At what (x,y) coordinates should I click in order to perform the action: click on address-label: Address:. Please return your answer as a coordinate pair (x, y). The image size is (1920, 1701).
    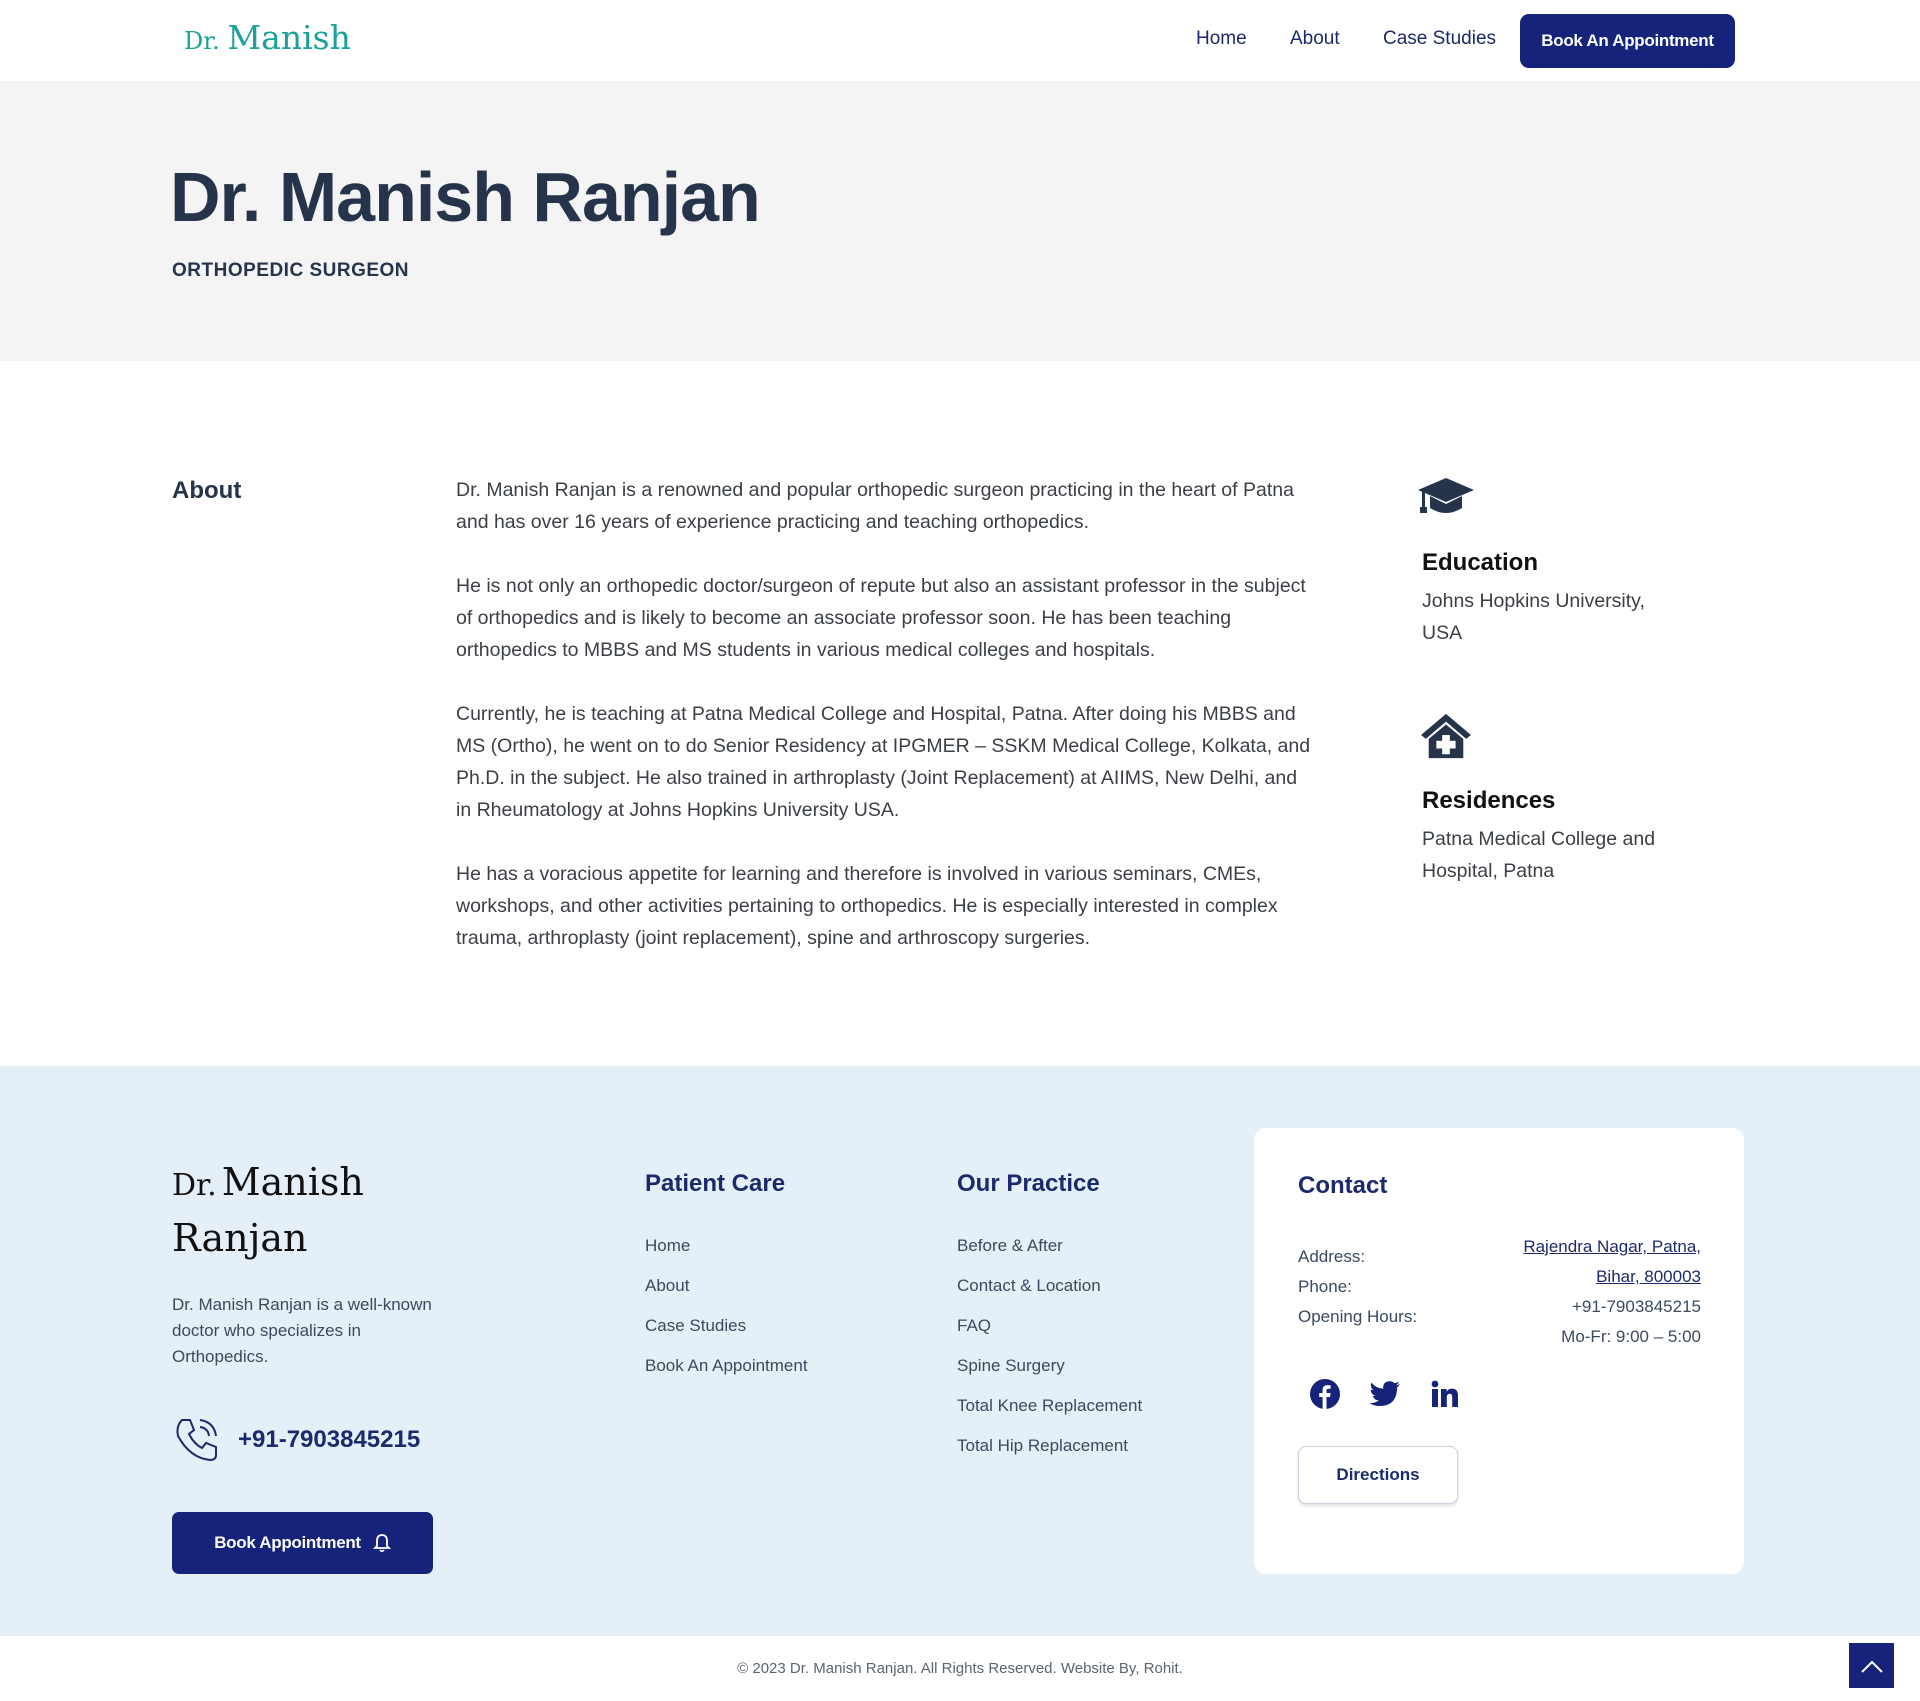
    Looking at the image, I should click on (1332, 1256).